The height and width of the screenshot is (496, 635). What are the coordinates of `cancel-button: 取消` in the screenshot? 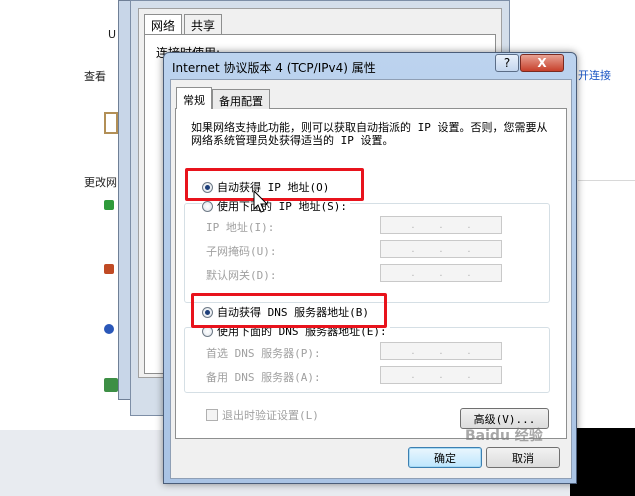 It's located at (523, 457).